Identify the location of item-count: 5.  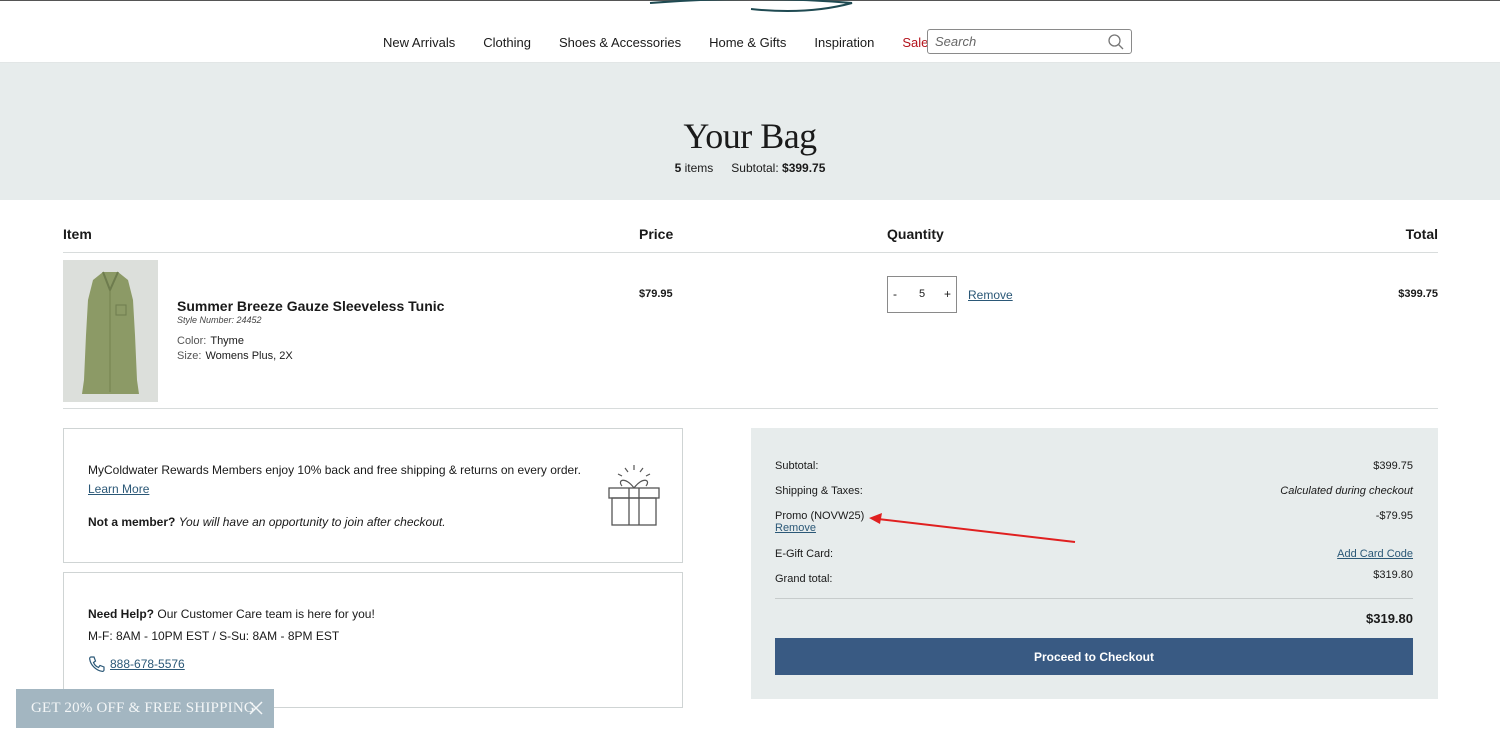
(678, 168).